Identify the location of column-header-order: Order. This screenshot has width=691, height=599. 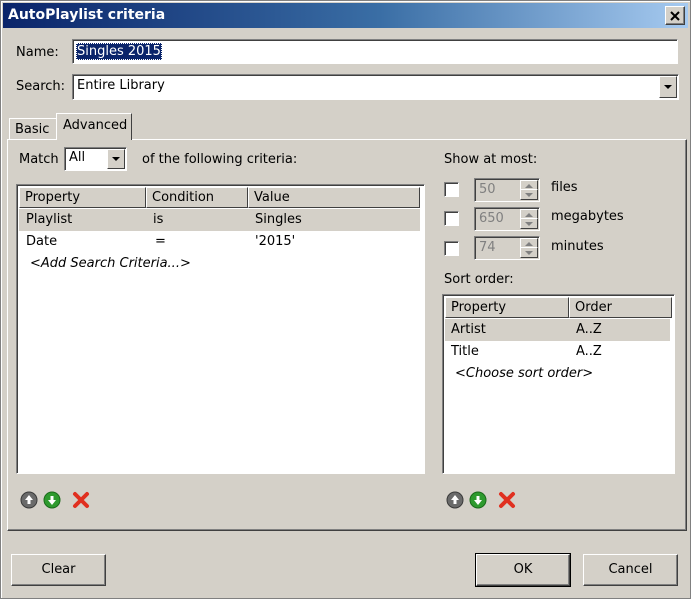
(620, 307).